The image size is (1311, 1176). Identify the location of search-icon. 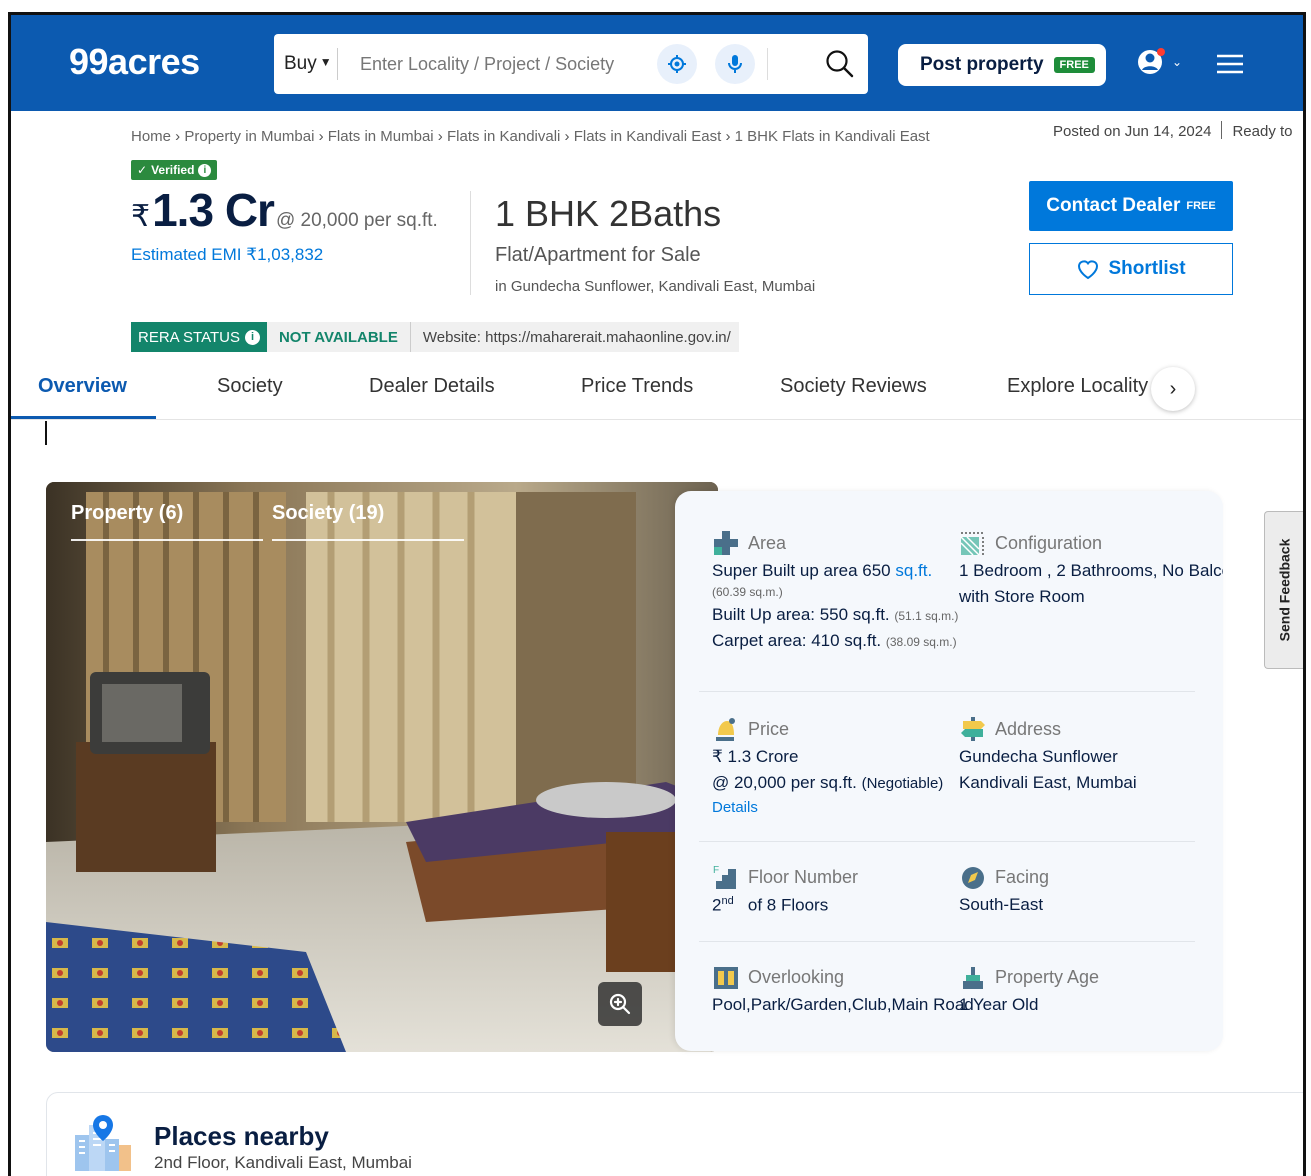
(840, 64).